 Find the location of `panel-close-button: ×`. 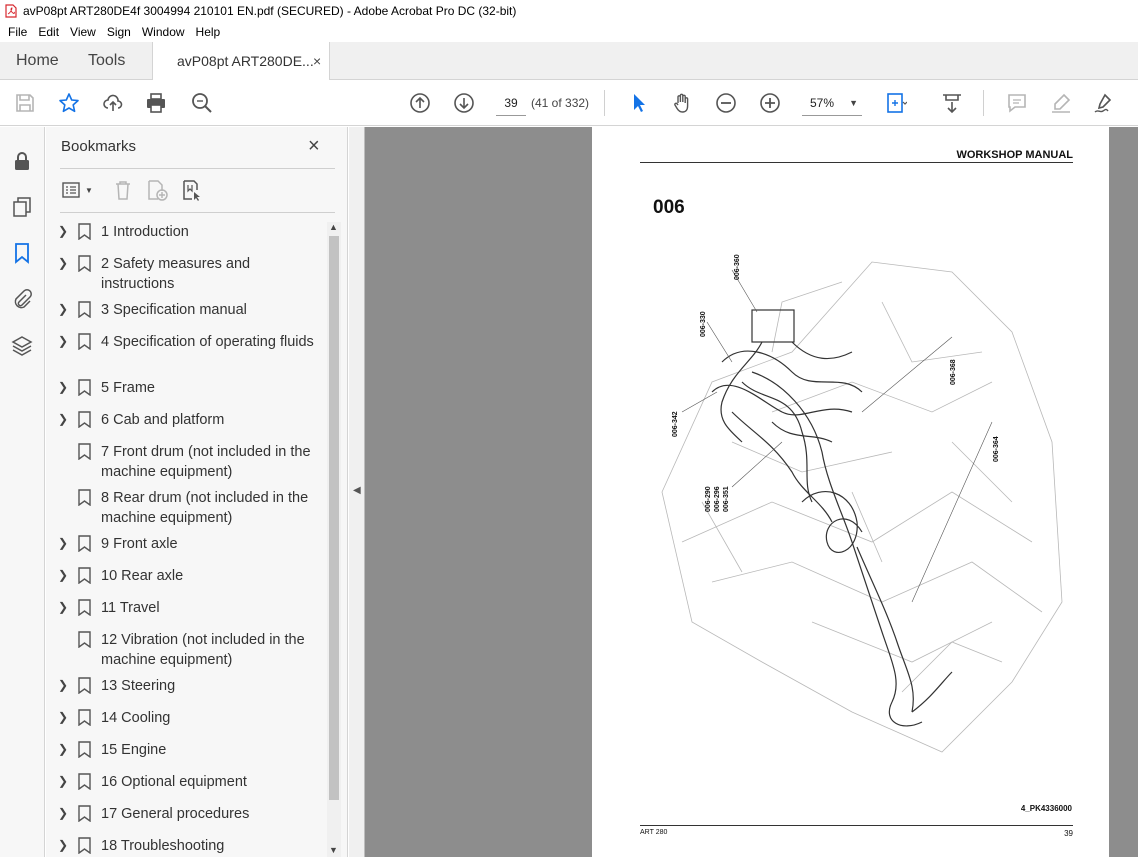

panel-close-button: × is located at coordinates (314, 146).